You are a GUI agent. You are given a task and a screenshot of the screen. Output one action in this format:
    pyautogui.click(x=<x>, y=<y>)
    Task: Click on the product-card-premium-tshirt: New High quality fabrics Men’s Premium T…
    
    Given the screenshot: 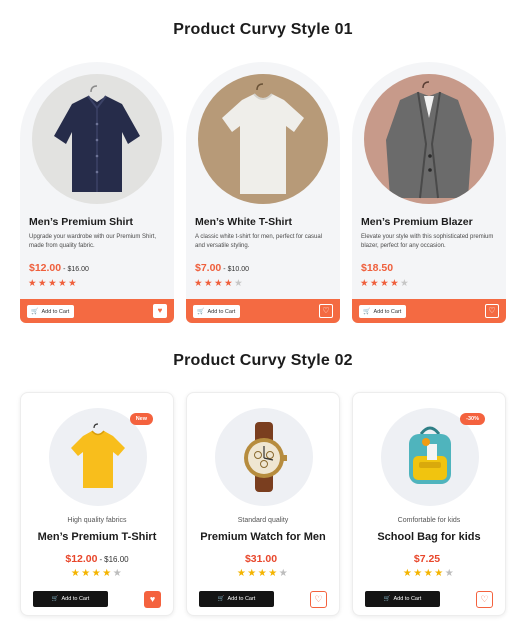 What is the action you would take?
    pyautogui.click(x=97, y=504)
    